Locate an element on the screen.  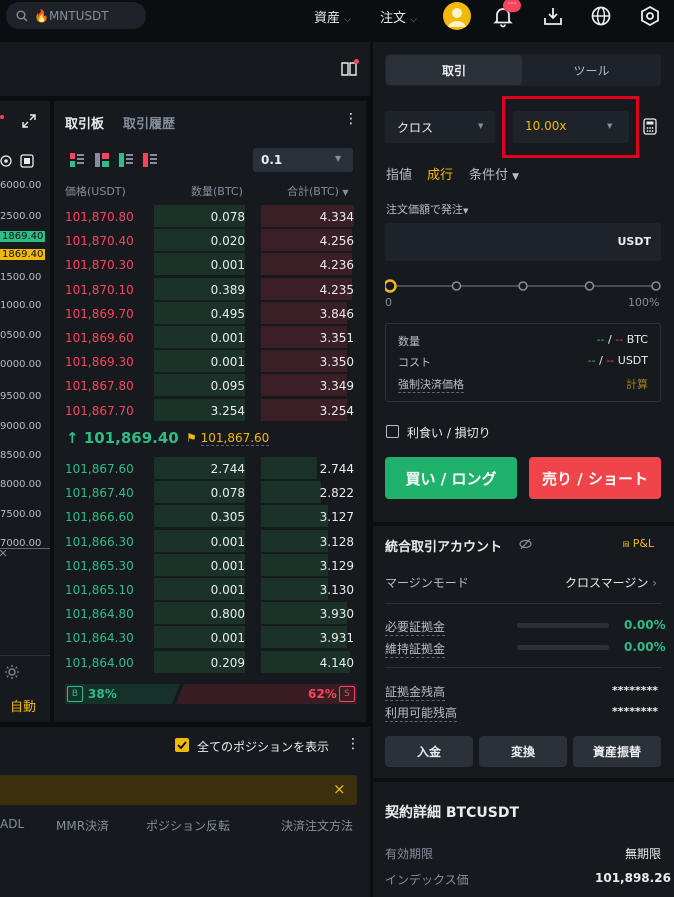
book-buy-sell-icon is located at coordinates (102, 160).